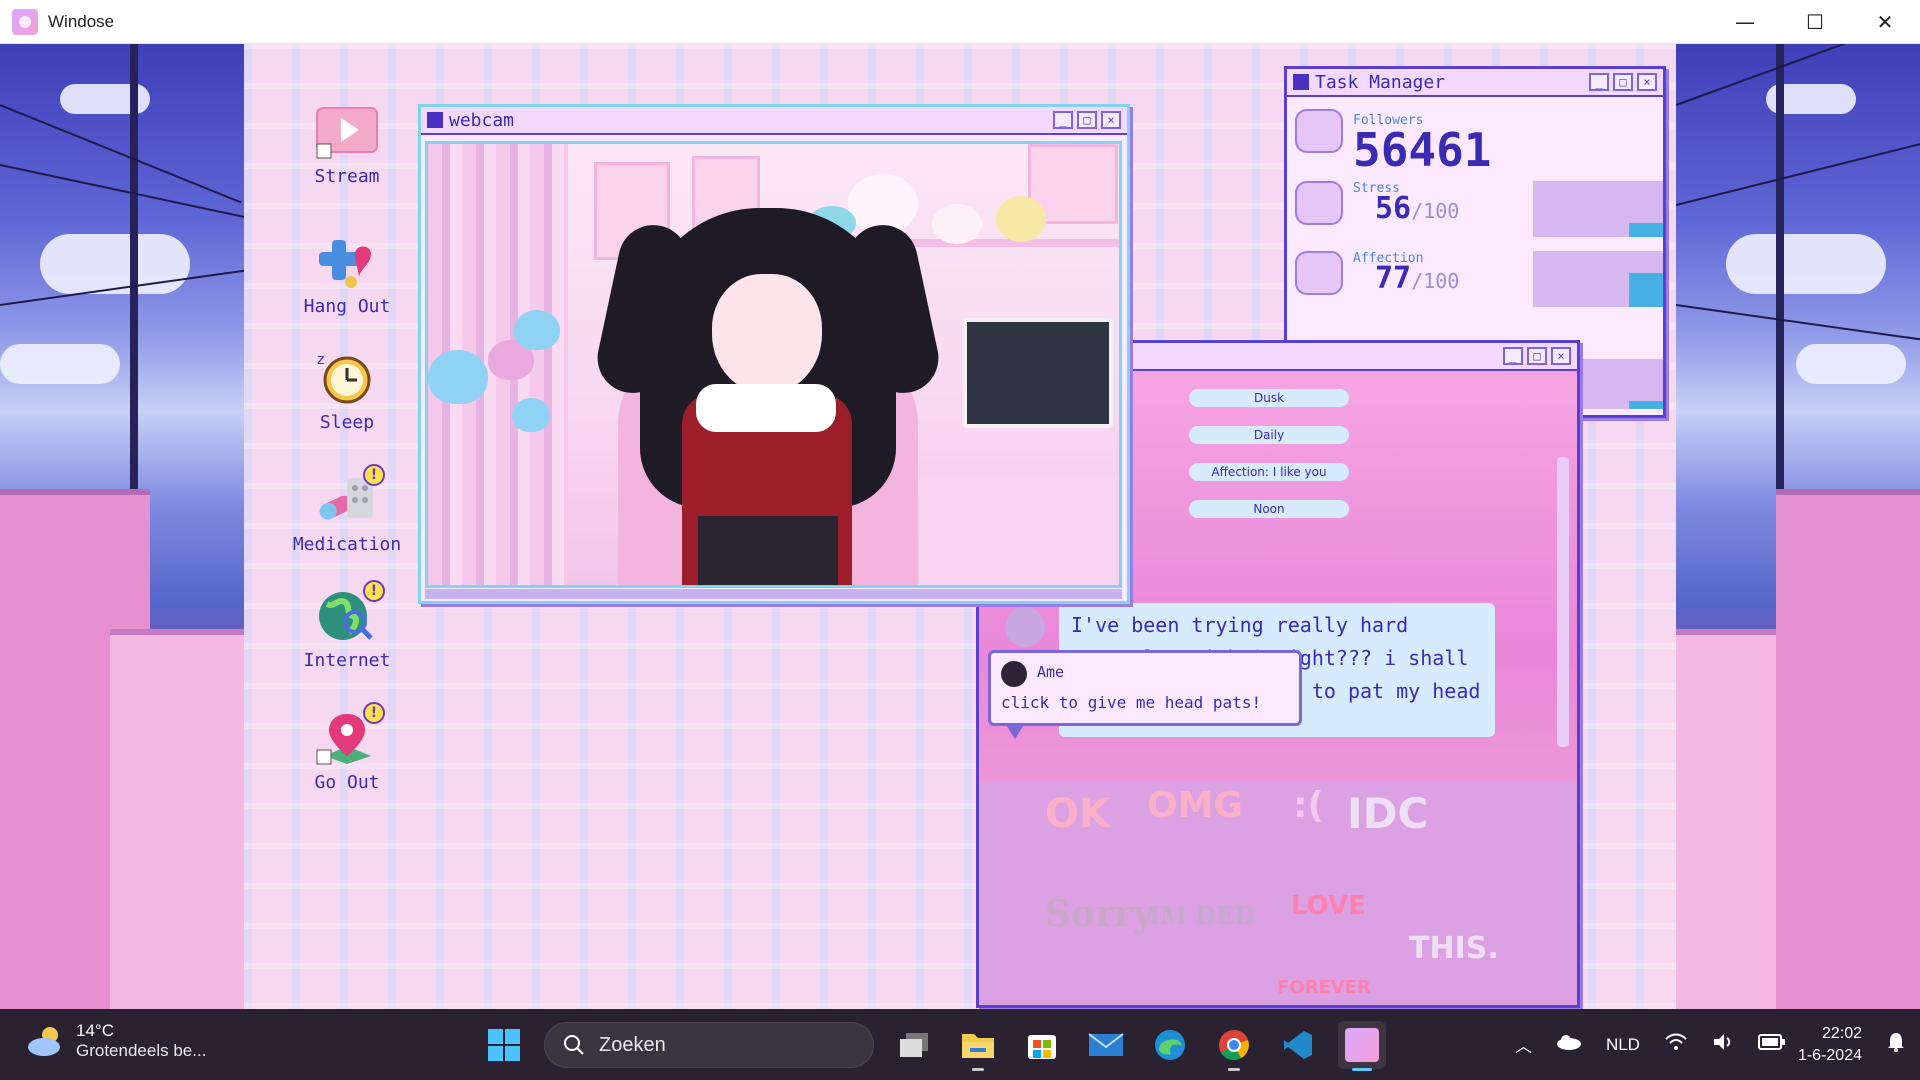  I want to click on sticker-sad: :(, so click(1308, 805).